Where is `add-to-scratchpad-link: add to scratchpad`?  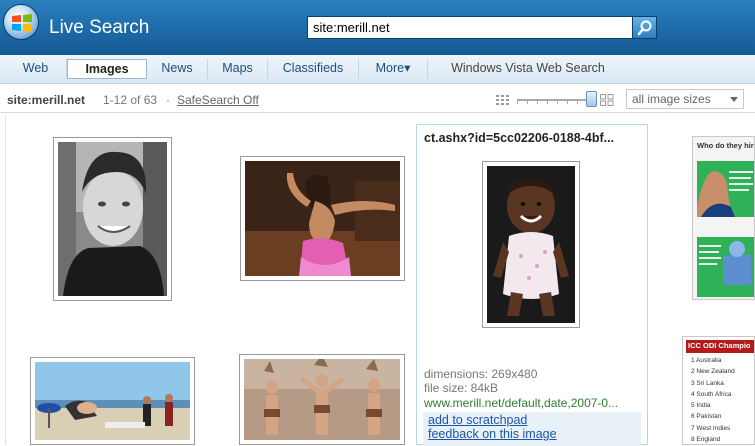 add-to-scratchpad-link: add to scratchpad is located at coordinates (477, 420).